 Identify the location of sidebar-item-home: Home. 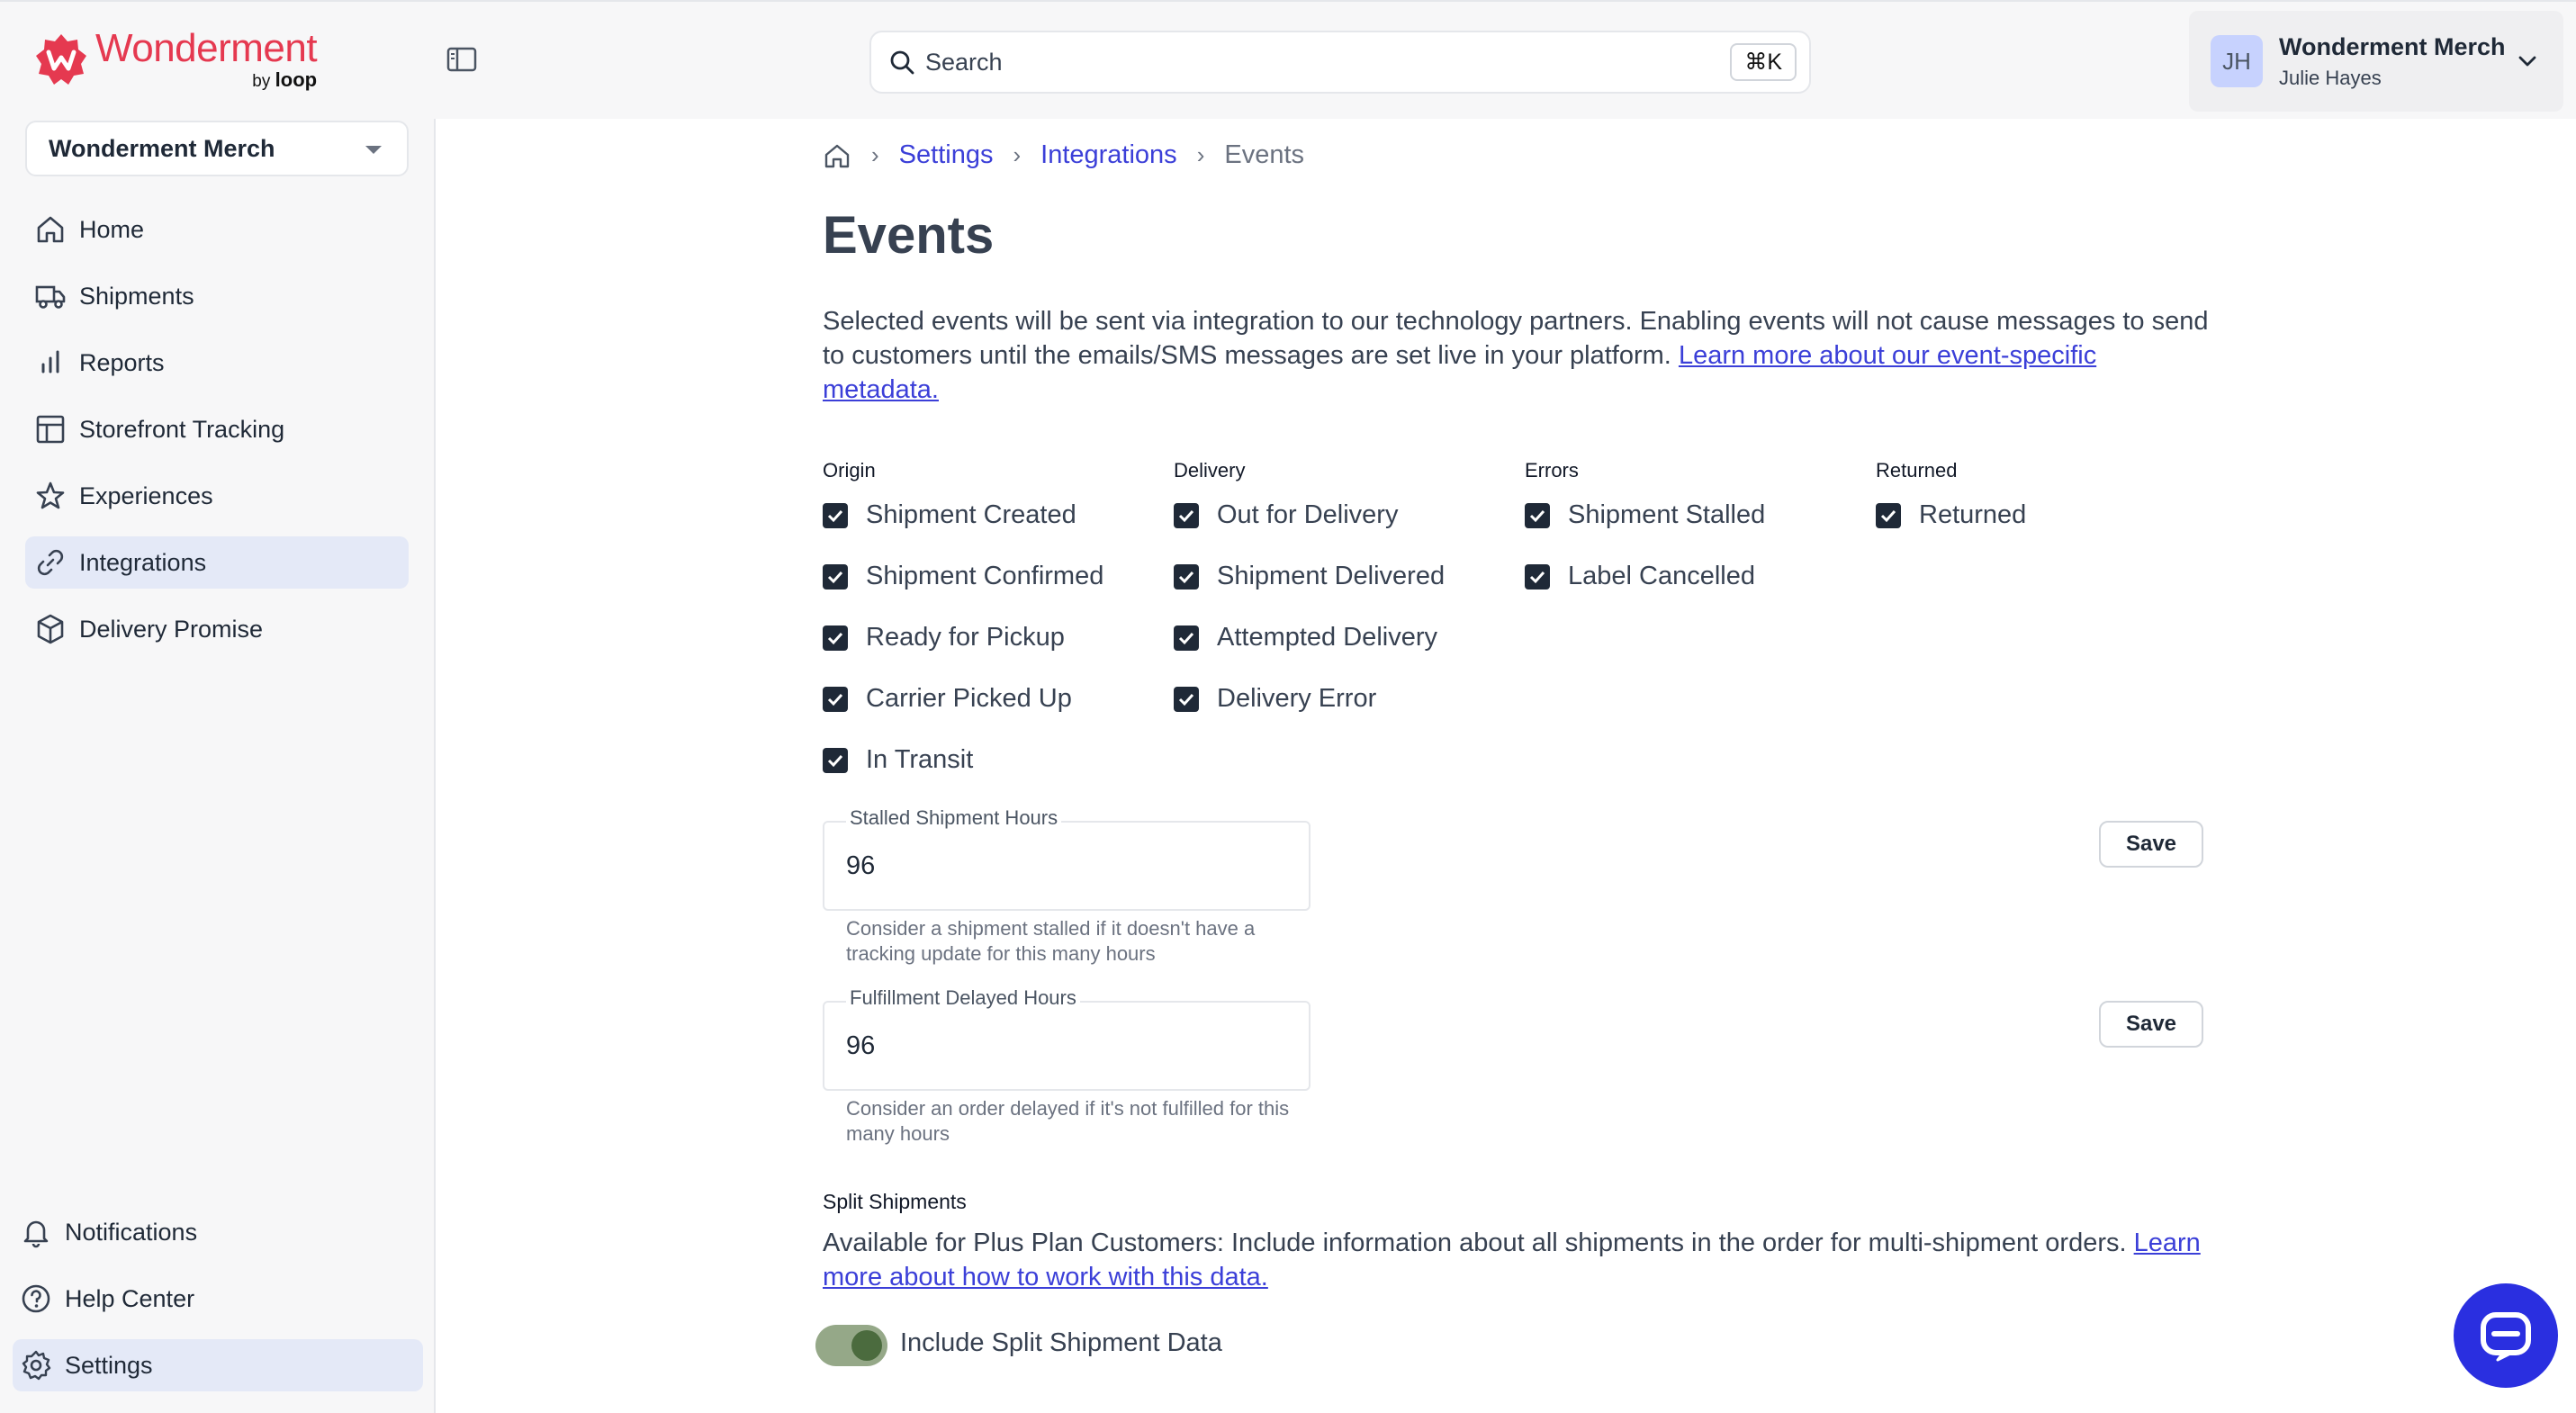
(217, 229).